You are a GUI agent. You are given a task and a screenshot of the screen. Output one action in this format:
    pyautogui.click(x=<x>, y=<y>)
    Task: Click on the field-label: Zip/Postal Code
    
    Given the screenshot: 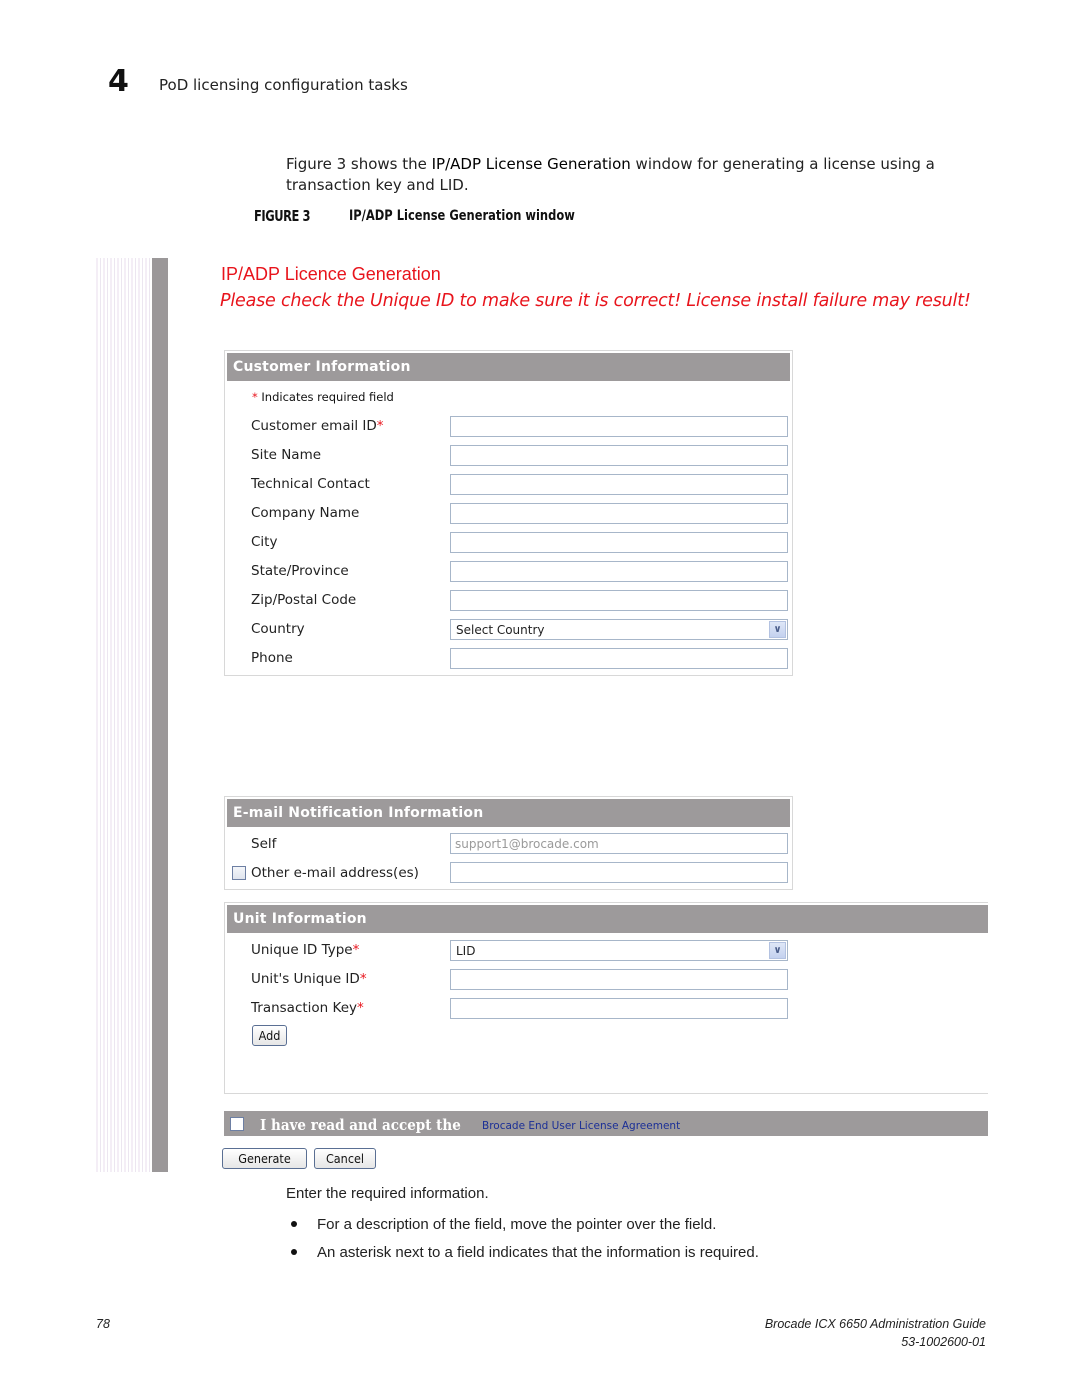 What is the action you would take?
    pyautogui.click(x=303, y=600)
    